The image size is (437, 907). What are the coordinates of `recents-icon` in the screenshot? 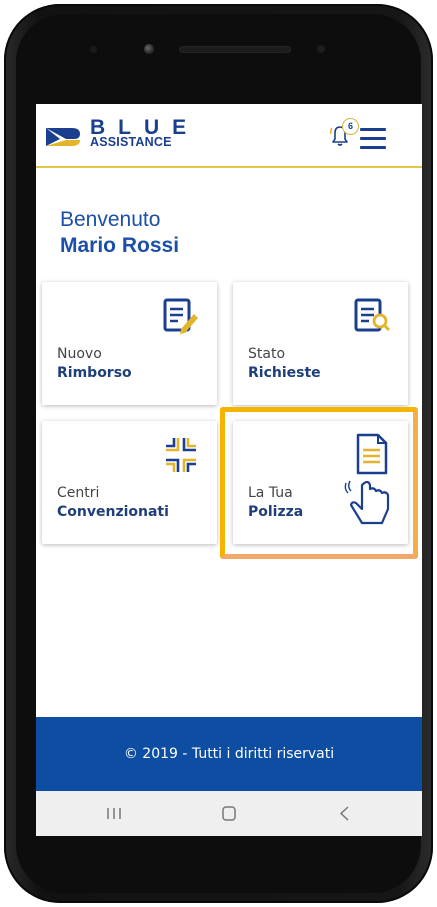 It's located at (114, 813).